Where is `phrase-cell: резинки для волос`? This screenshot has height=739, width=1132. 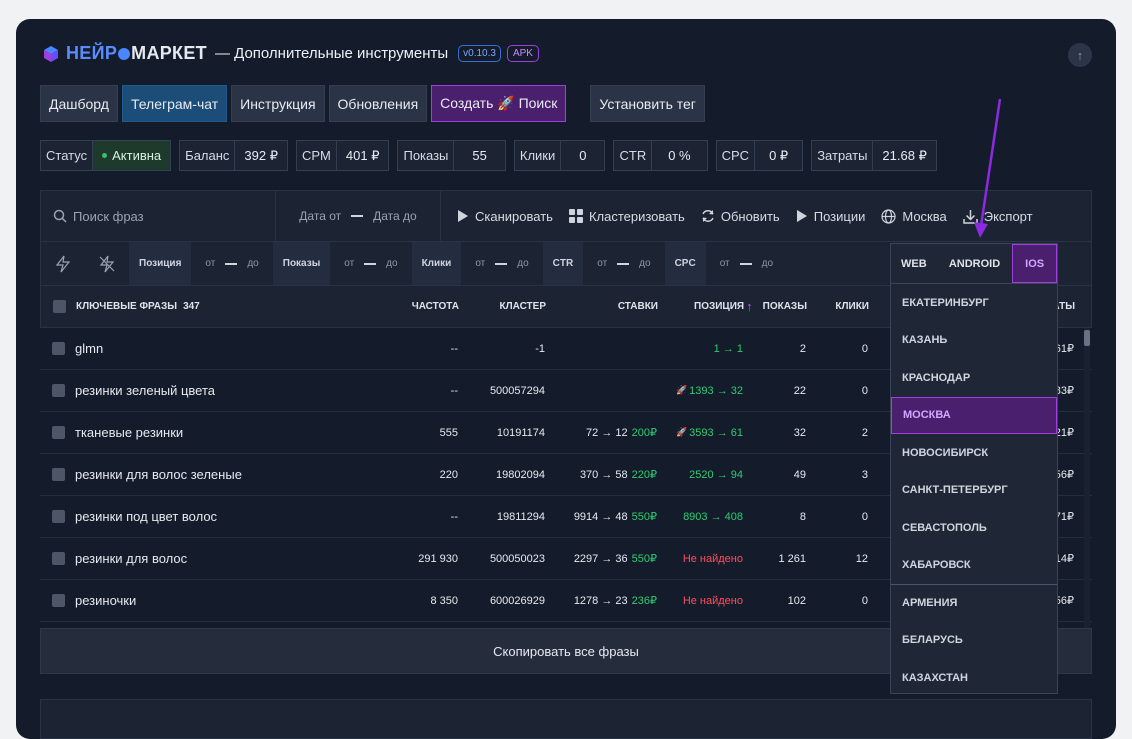
phrase-cell: резинки для волос is located at coordinates (131, 558).